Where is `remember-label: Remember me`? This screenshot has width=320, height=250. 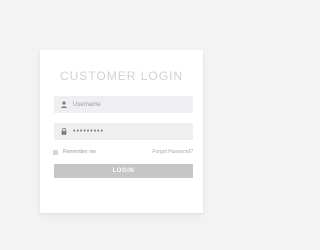
remember-label: Remember me is located at coordinates (80, 152).